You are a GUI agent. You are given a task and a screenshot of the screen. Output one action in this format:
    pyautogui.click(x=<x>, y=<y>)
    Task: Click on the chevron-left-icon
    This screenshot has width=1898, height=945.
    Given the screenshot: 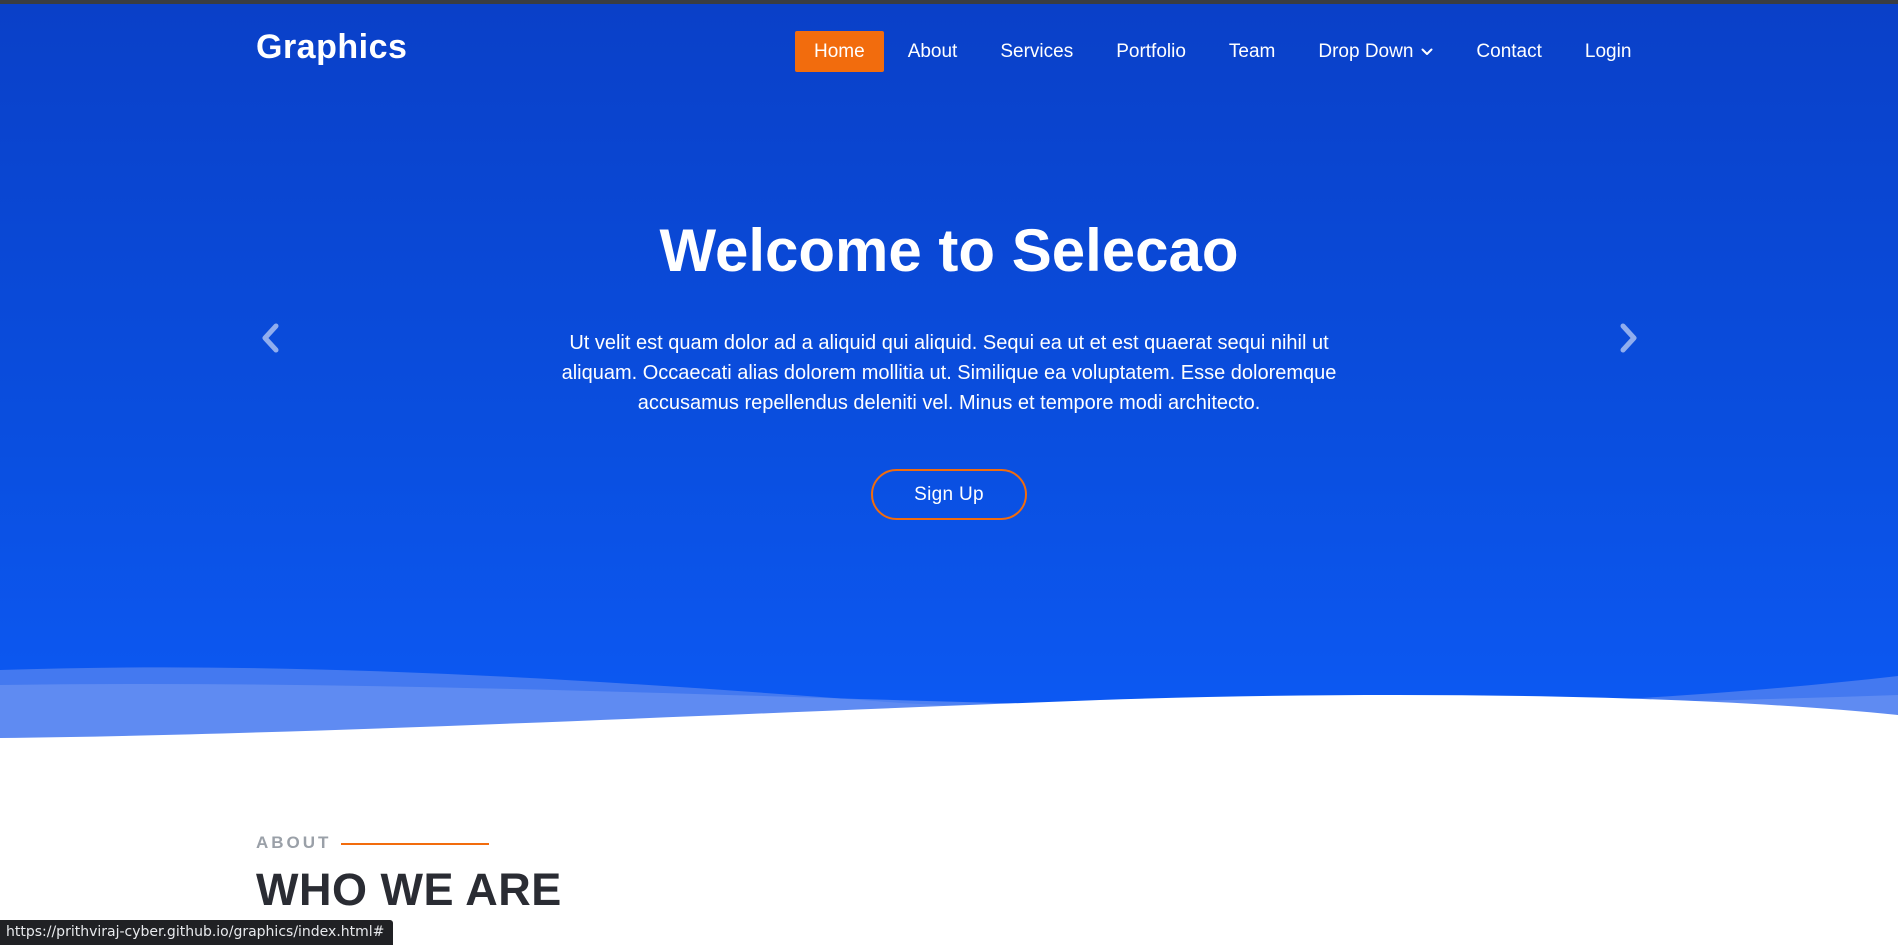 What is the action you would take?
    pyautogui.click(x=270, y=338)
    